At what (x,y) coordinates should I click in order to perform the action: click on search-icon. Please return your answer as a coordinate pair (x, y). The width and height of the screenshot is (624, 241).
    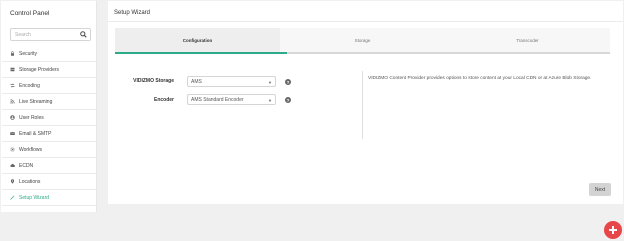
    Looking at the image, I should click on (83, 34).